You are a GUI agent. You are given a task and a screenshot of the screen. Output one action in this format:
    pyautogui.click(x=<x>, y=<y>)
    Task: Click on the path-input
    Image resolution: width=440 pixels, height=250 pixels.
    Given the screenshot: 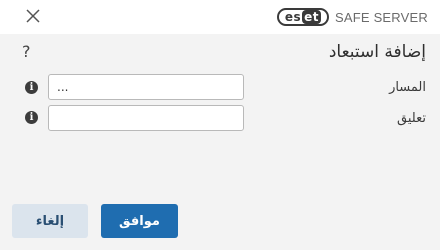 What is the action you would take?
    pyautogui.click(x=146, y=87)
    